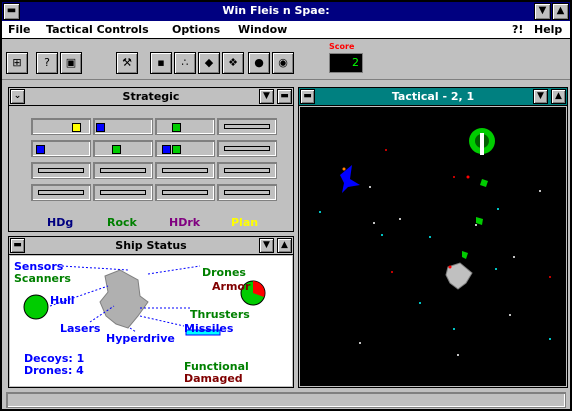 This screenshot has width=572, height=411. Describe the element at coordinates (233, 63) in the screenshot. I see `map-icon: ❖` at that location.